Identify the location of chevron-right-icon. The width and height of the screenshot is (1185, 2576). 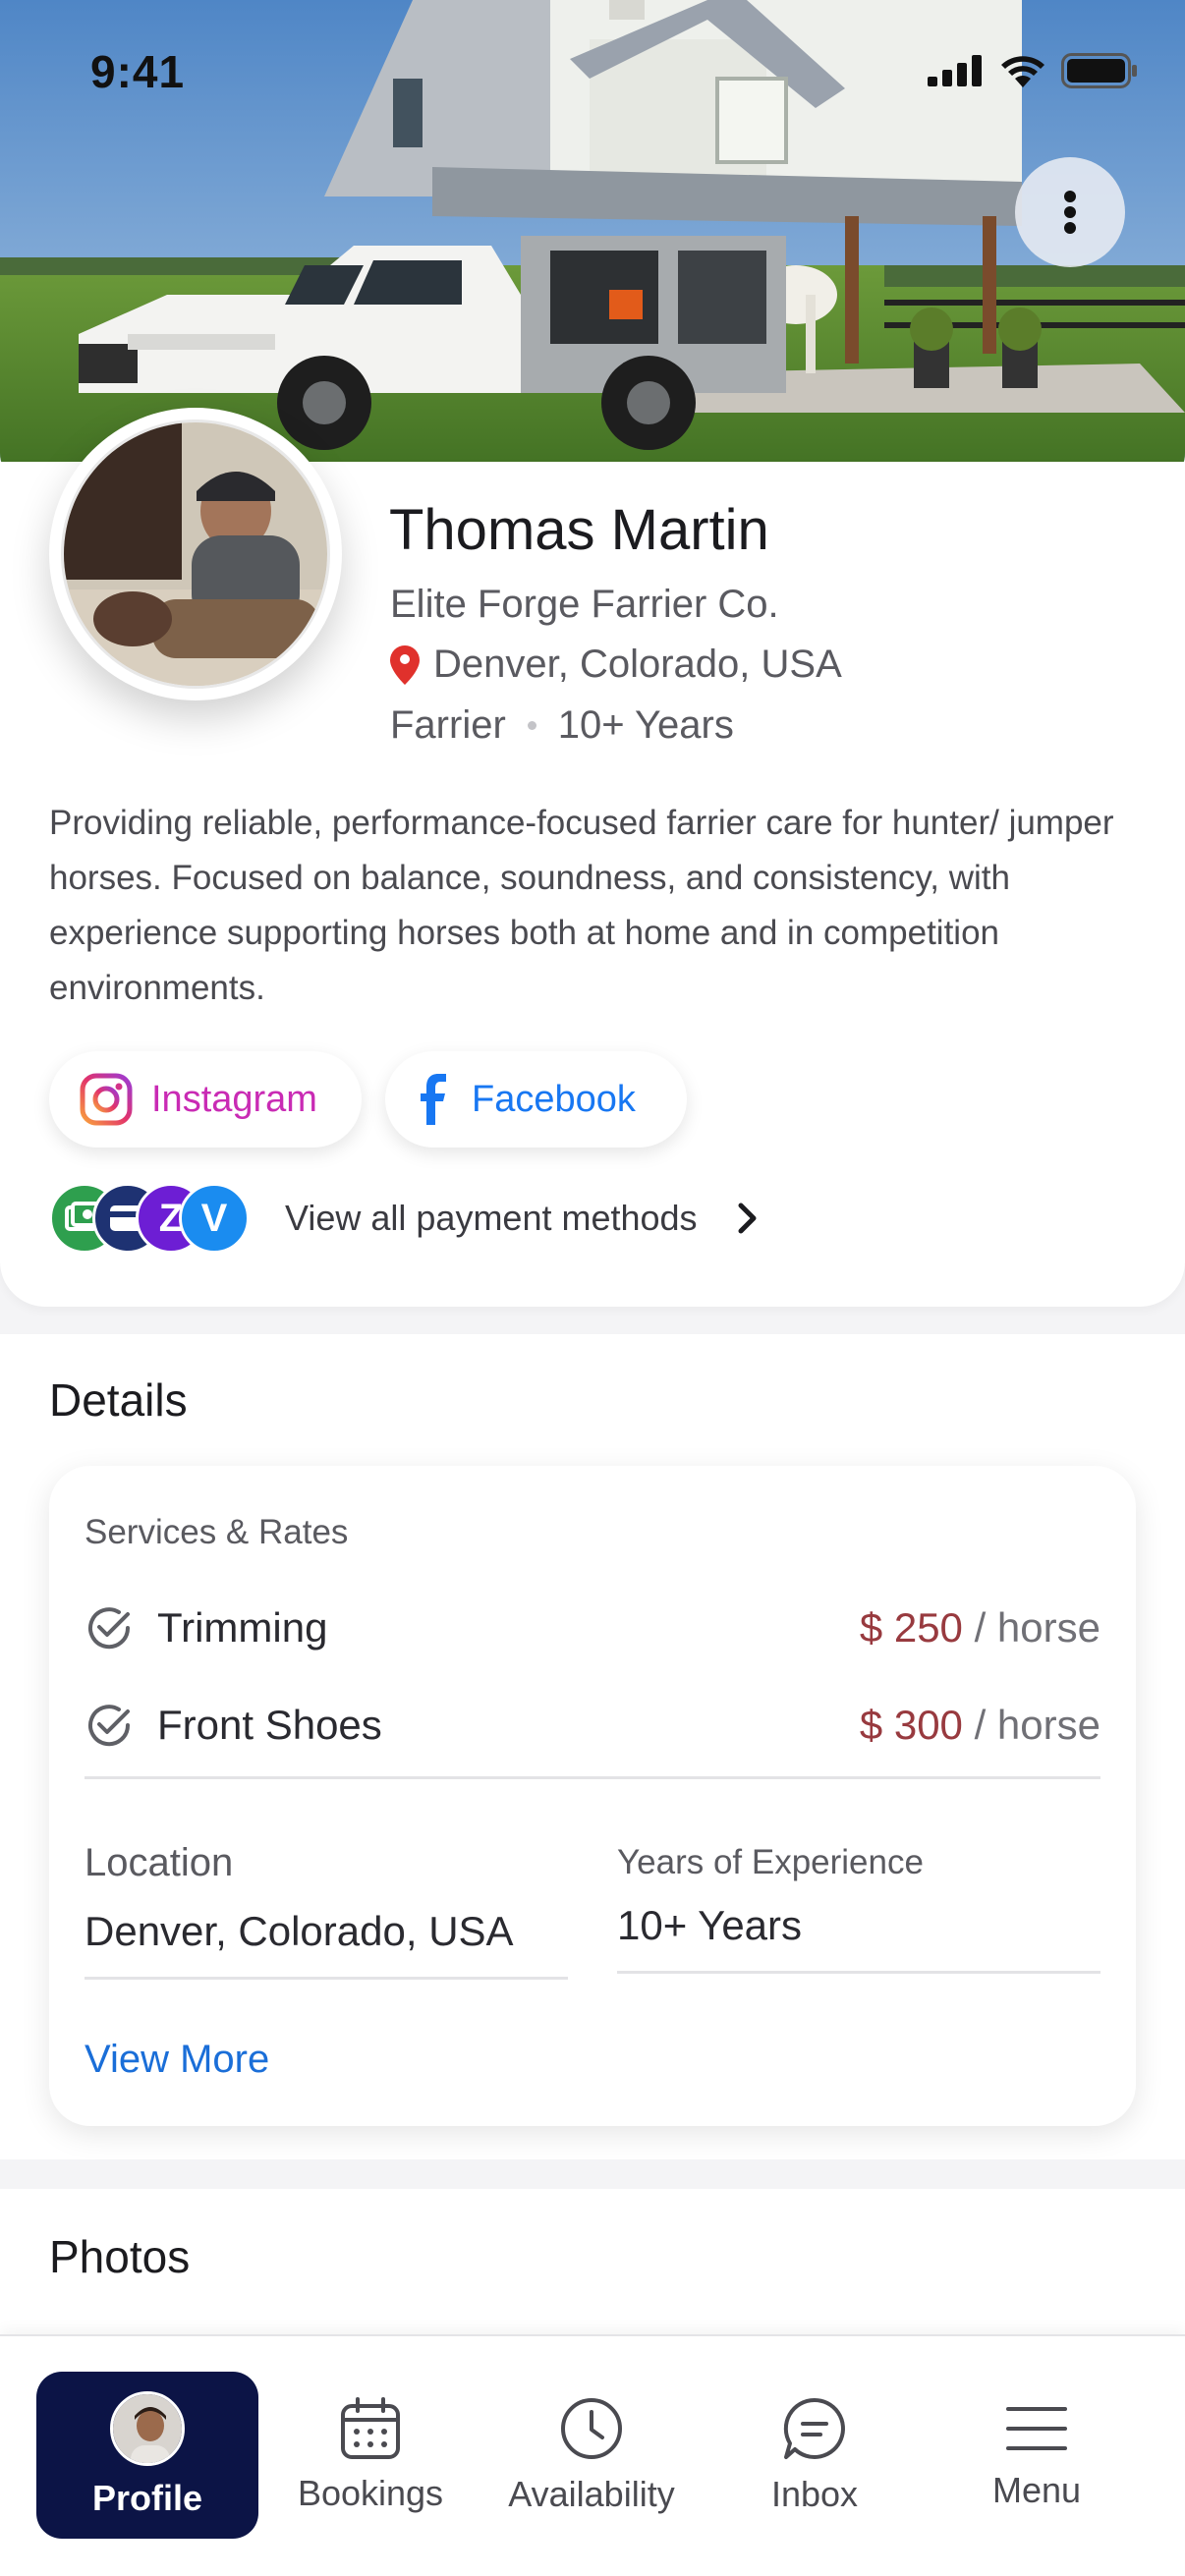
(748, 1218).